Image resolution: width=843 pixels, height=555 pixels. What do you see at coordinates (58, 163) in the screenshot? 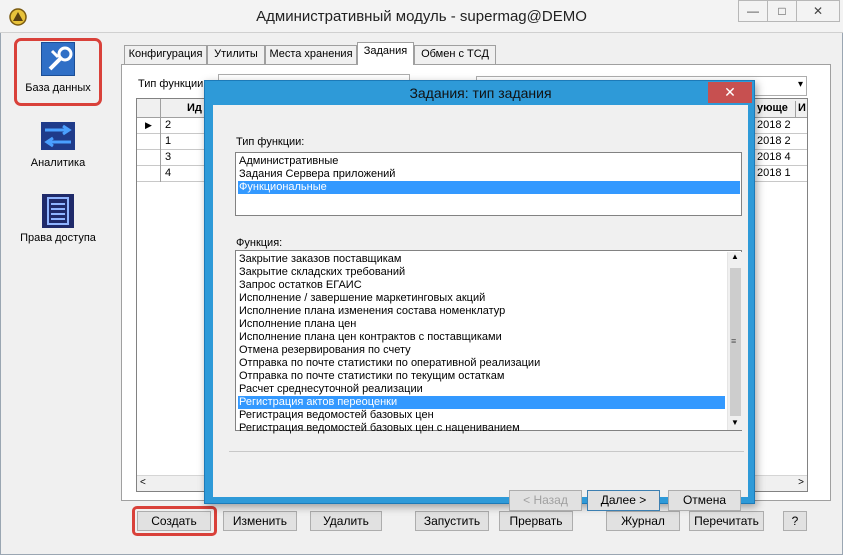
I see `nav-label-analytics: Аналитика` at bounding box center [58, 163].